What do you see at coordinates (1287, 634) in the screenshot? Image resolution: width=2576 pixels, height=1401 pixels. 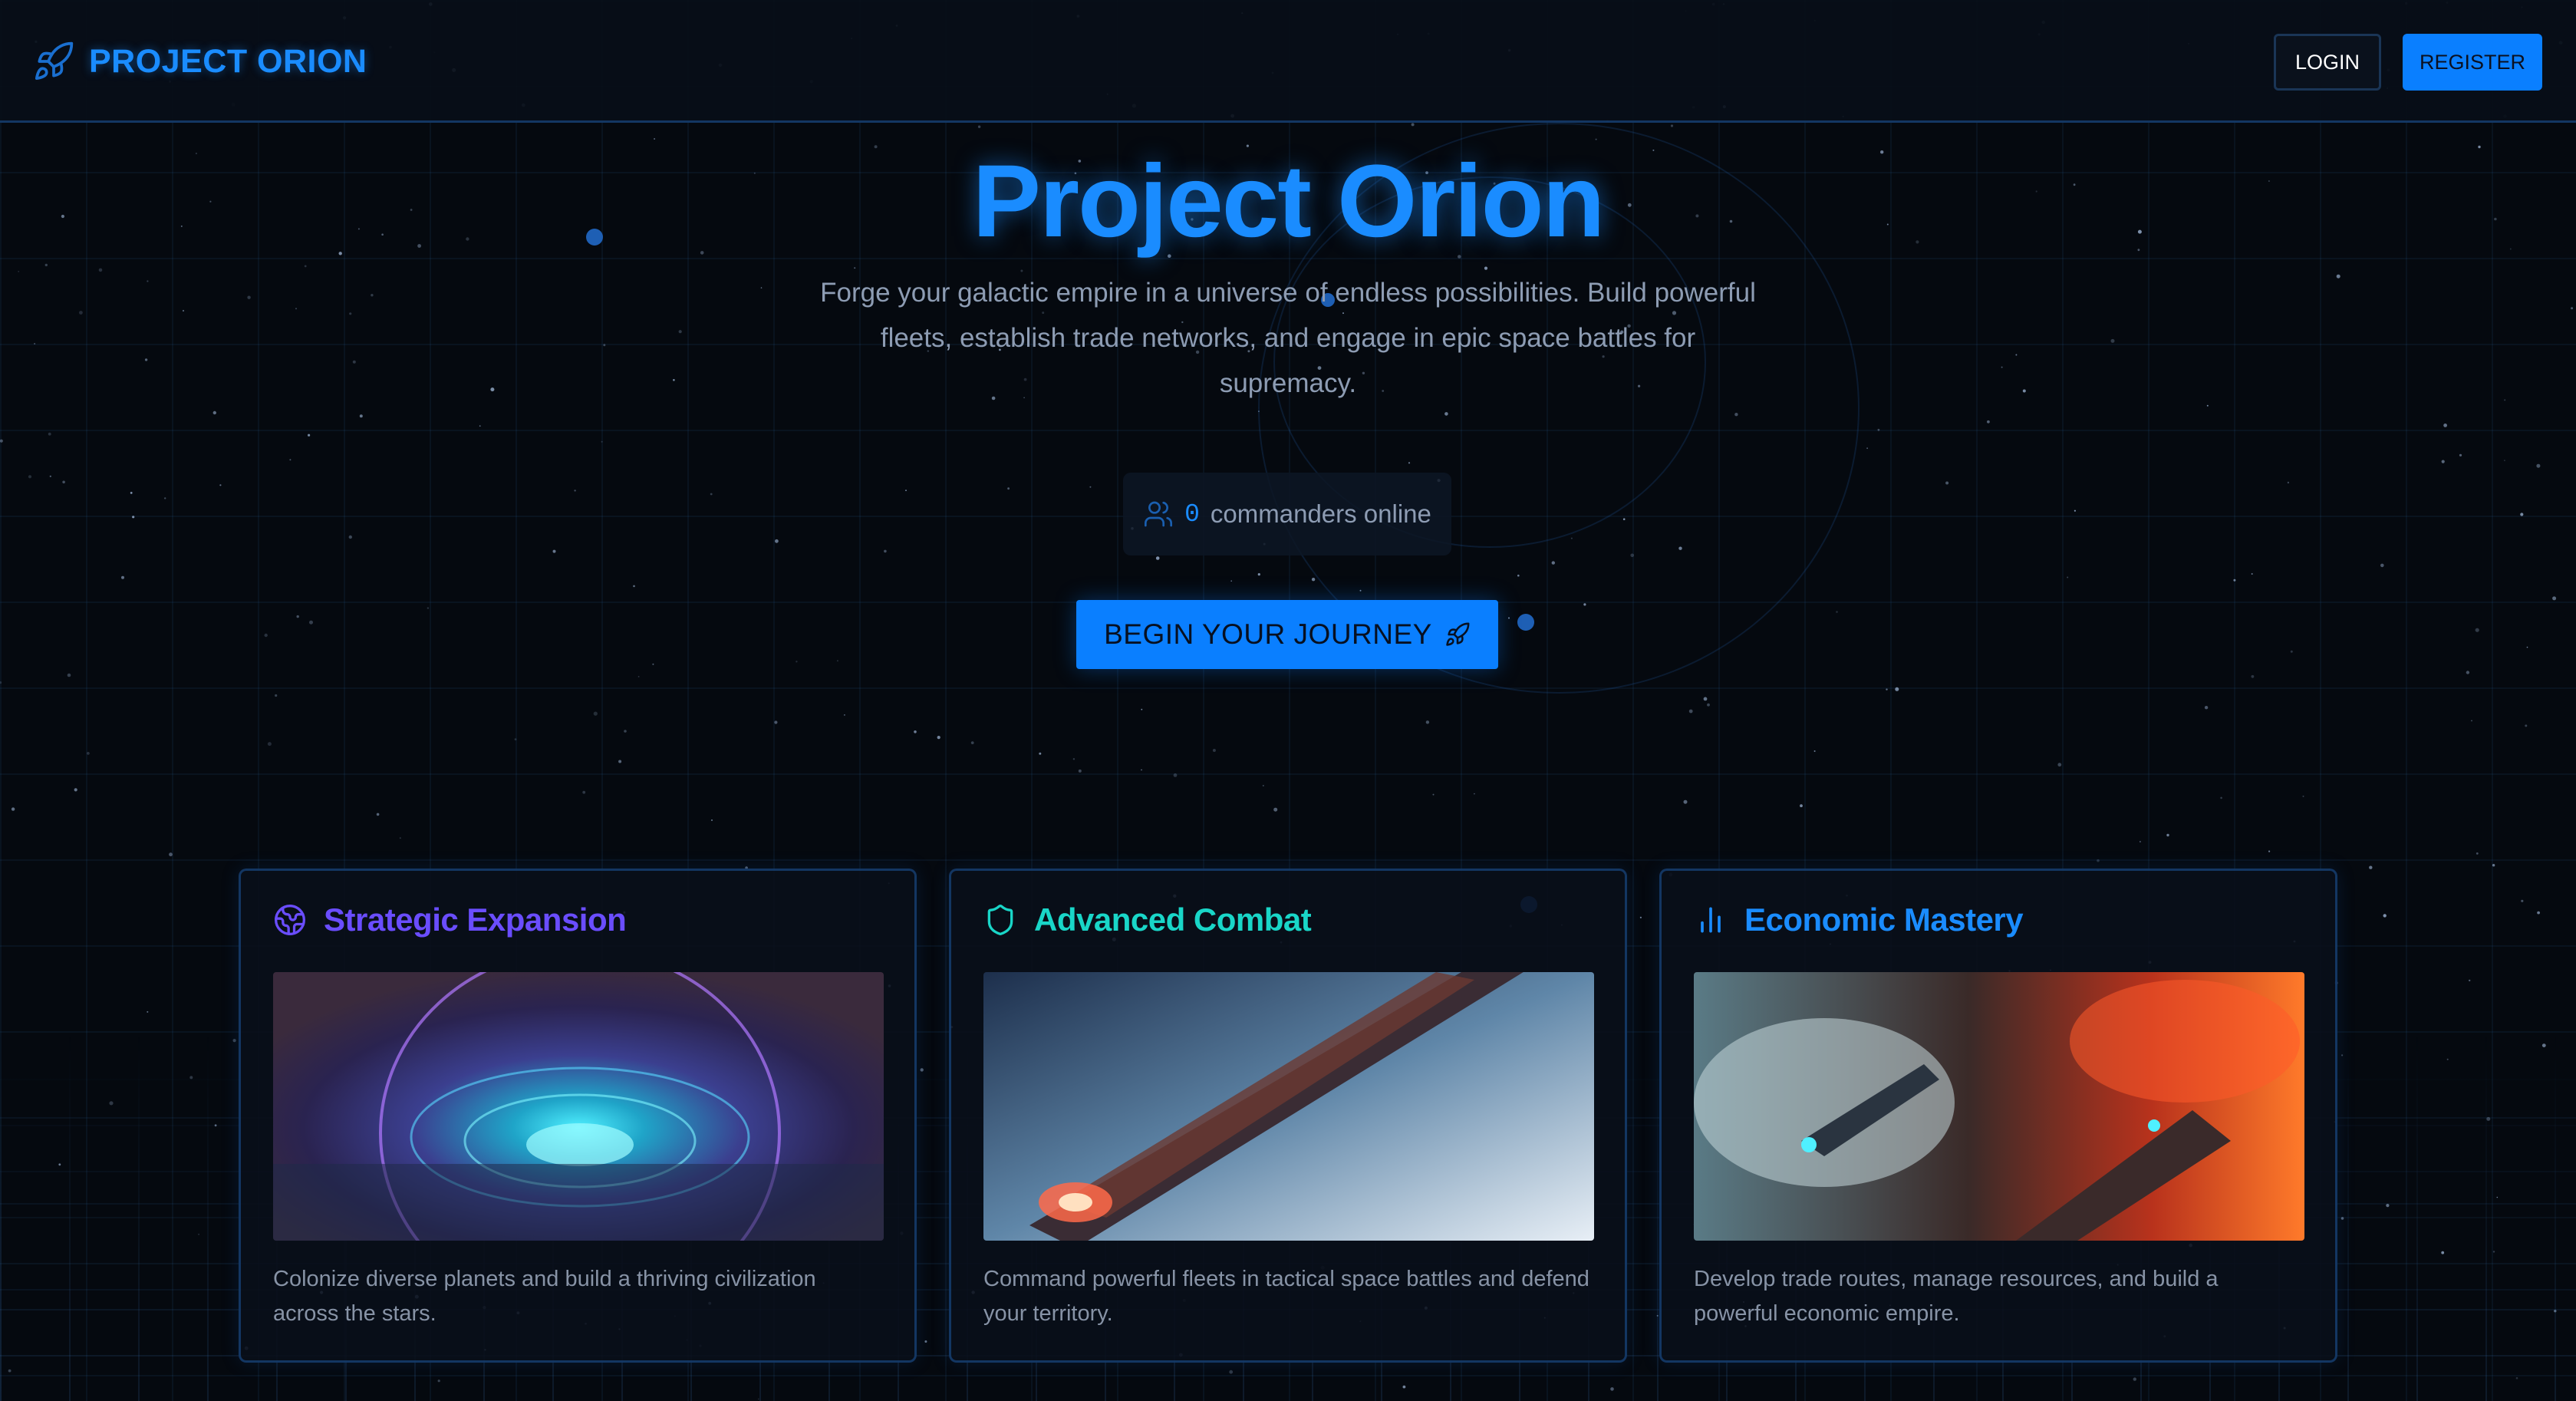 I see `begin-journey-button: BEGIN YOUR JOURNEY` at bounding box center [1287, 634].